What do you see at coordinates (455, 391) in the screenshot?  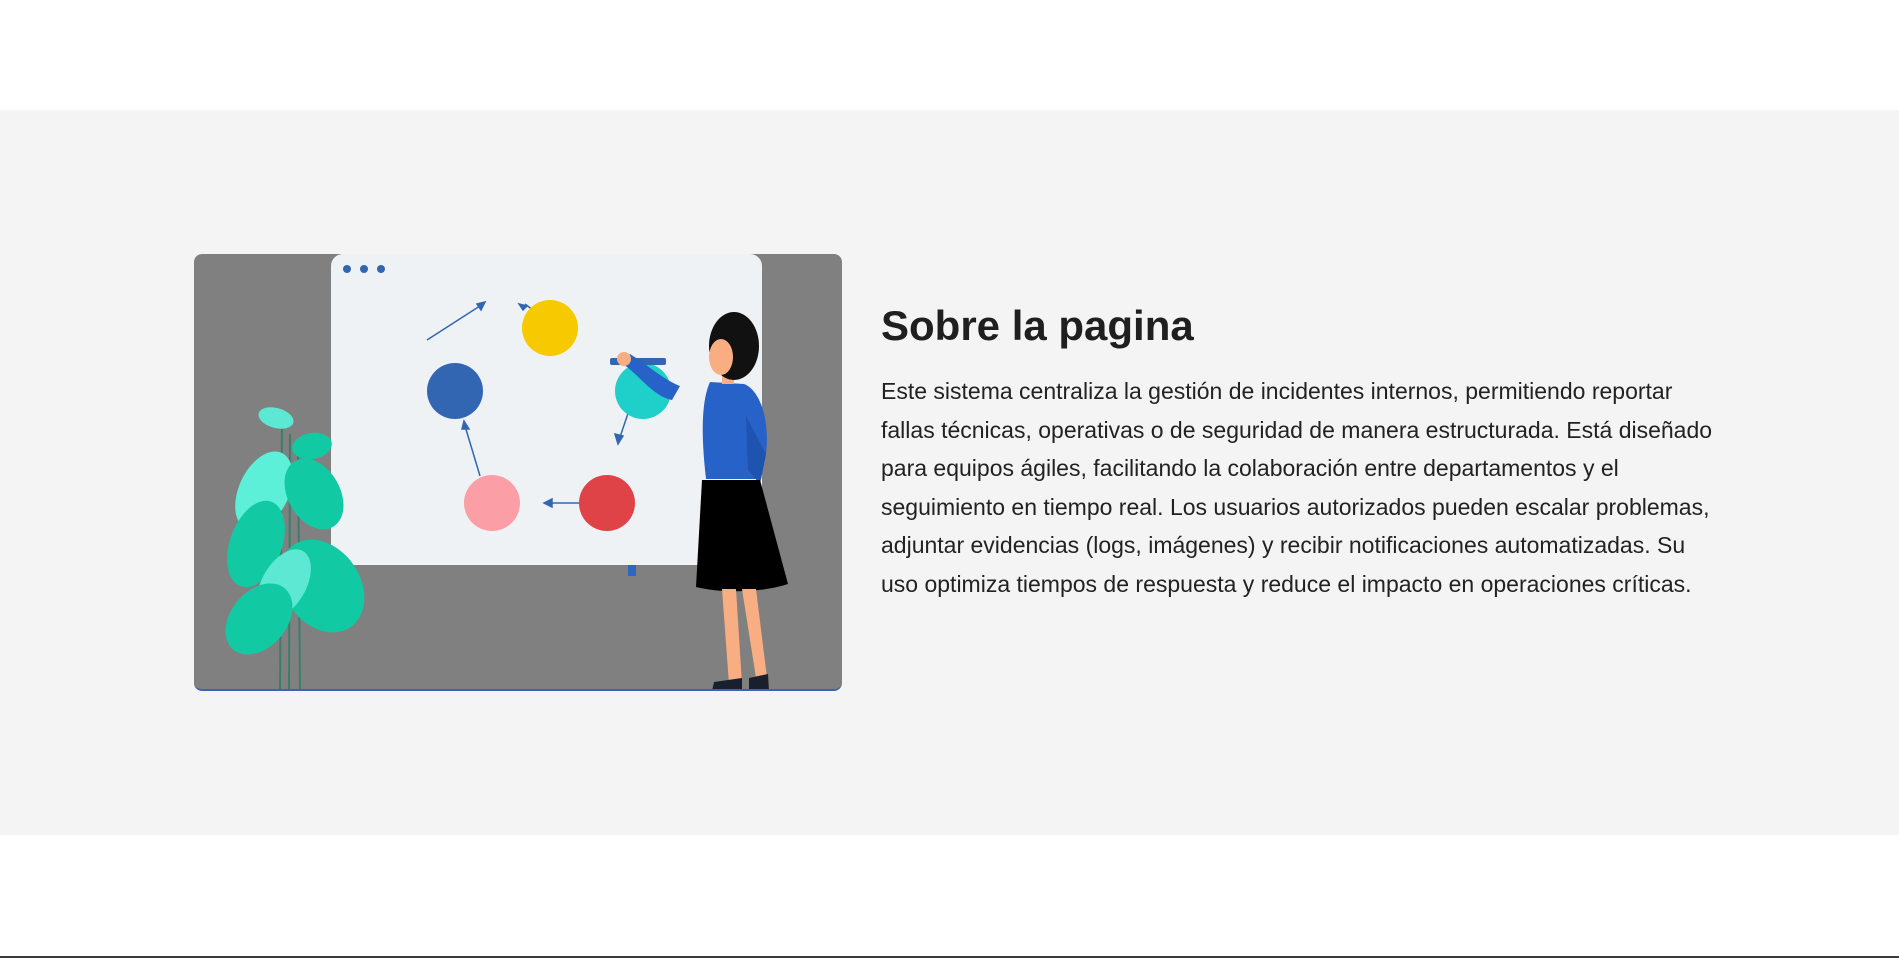 I see `node-blue` at bounding box center [455, 391].